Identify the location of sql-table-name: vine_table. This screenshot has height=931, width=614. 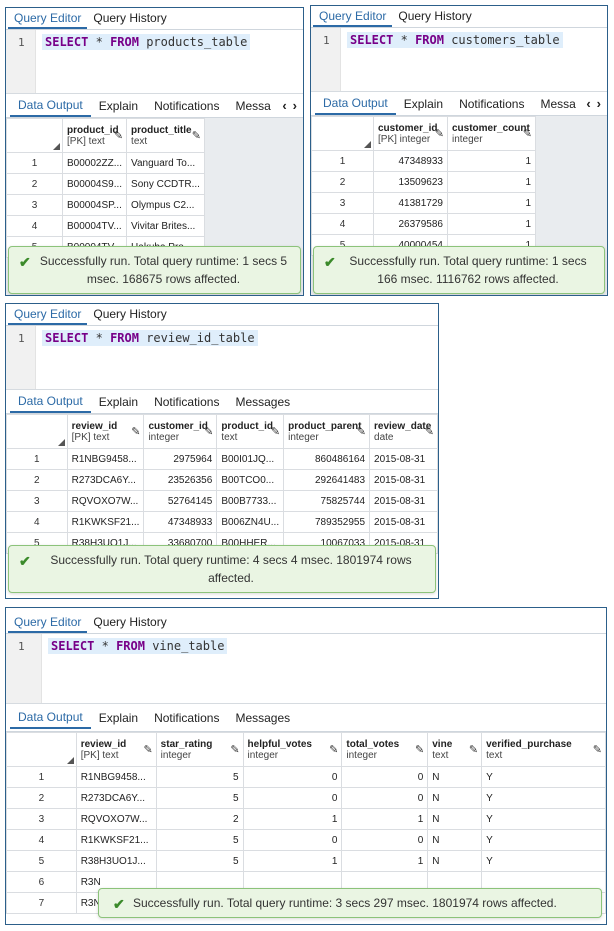
(188, 646).